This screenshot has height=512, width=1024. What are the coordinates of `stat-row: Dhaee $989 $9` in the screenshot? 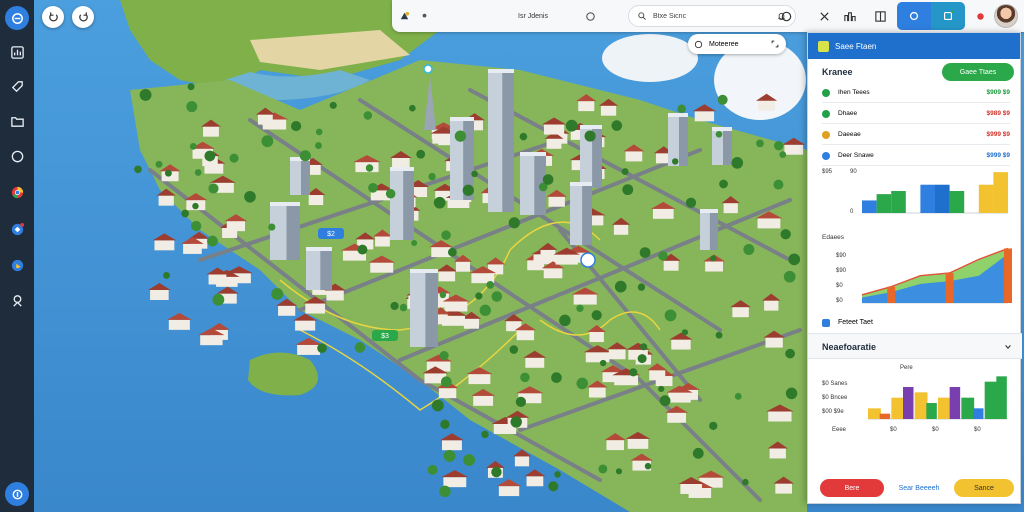 It's located at (916, 114).